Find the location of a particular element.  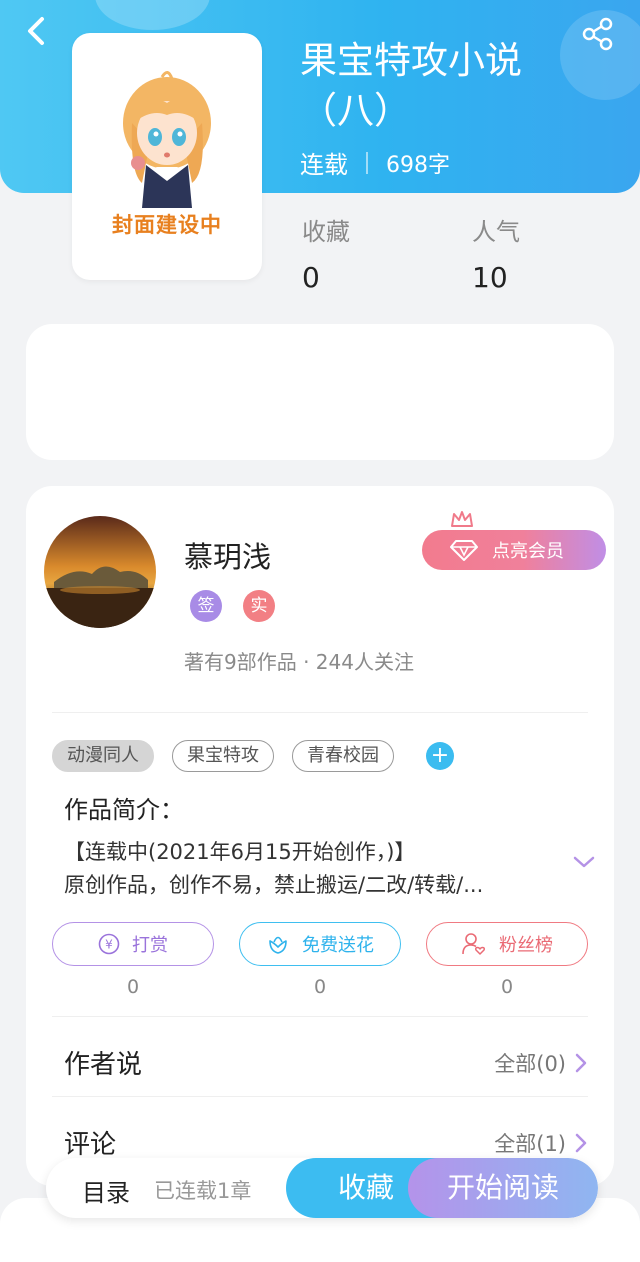

verified-badge: 实 is located at coordinates (259, 606).